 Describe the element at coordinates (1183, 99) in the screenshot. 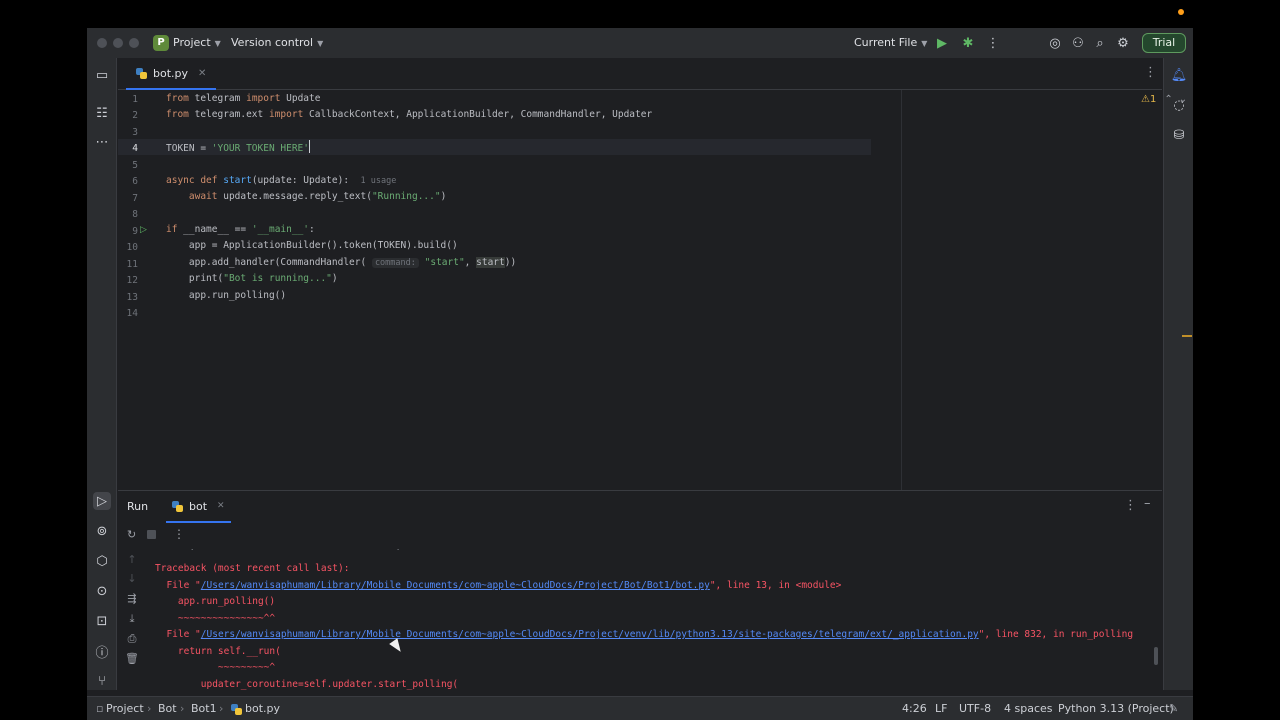

I see `chevron-down-icon: ⌄` at that location.